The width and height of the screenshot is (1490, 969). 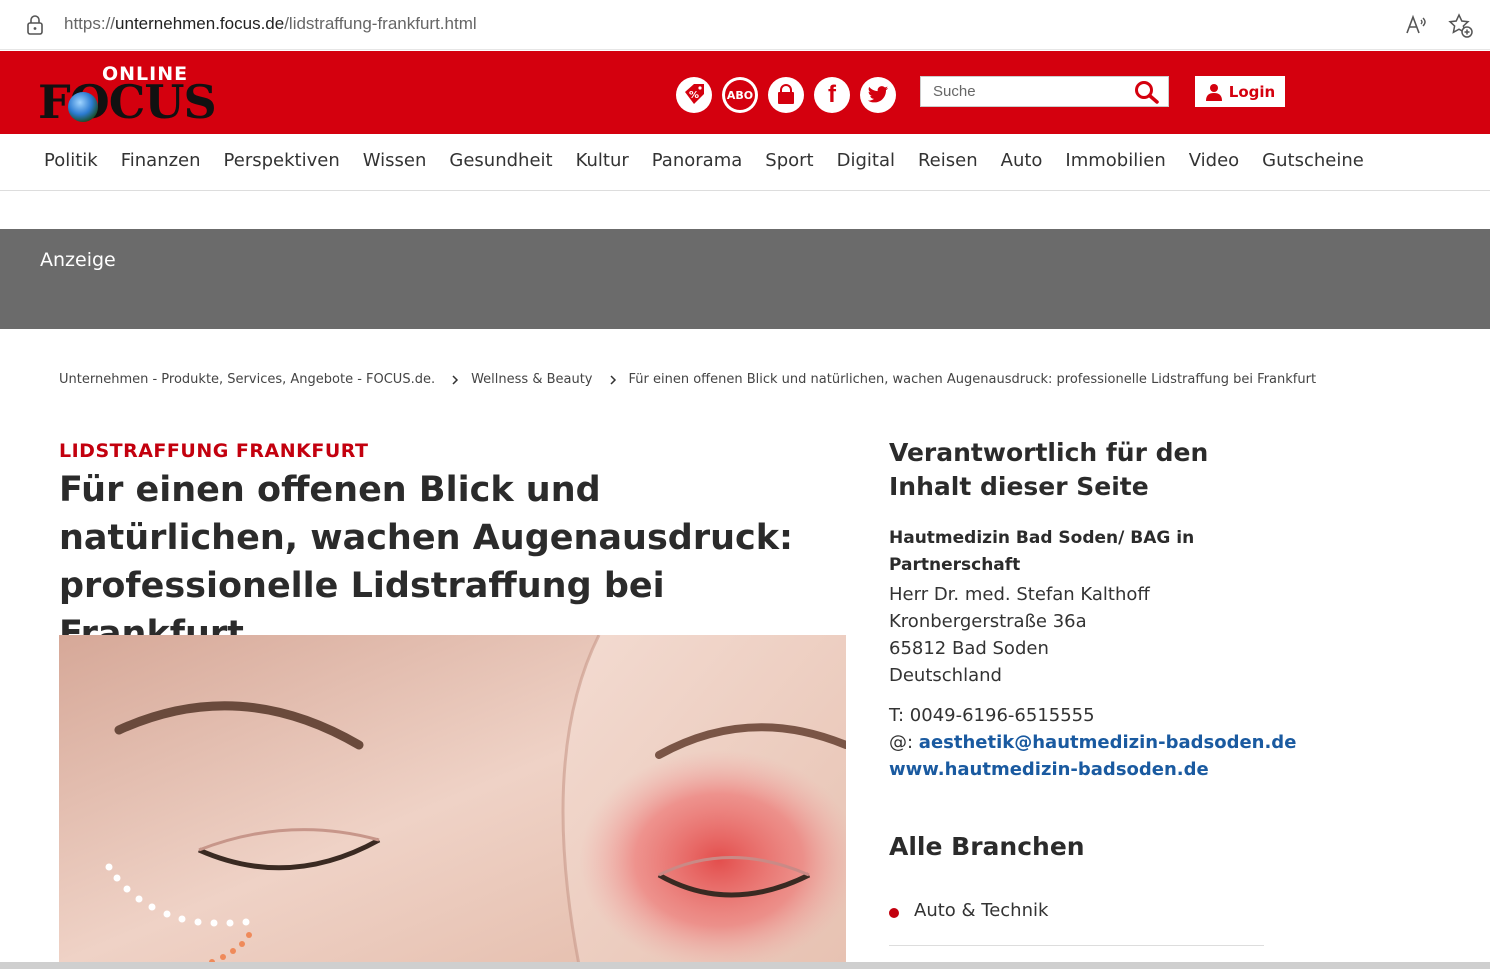 What do you see at coordinates (1214, 160) in the screenshot?
I see `nav-item-video: Video` at bounding box center [1214, 160].